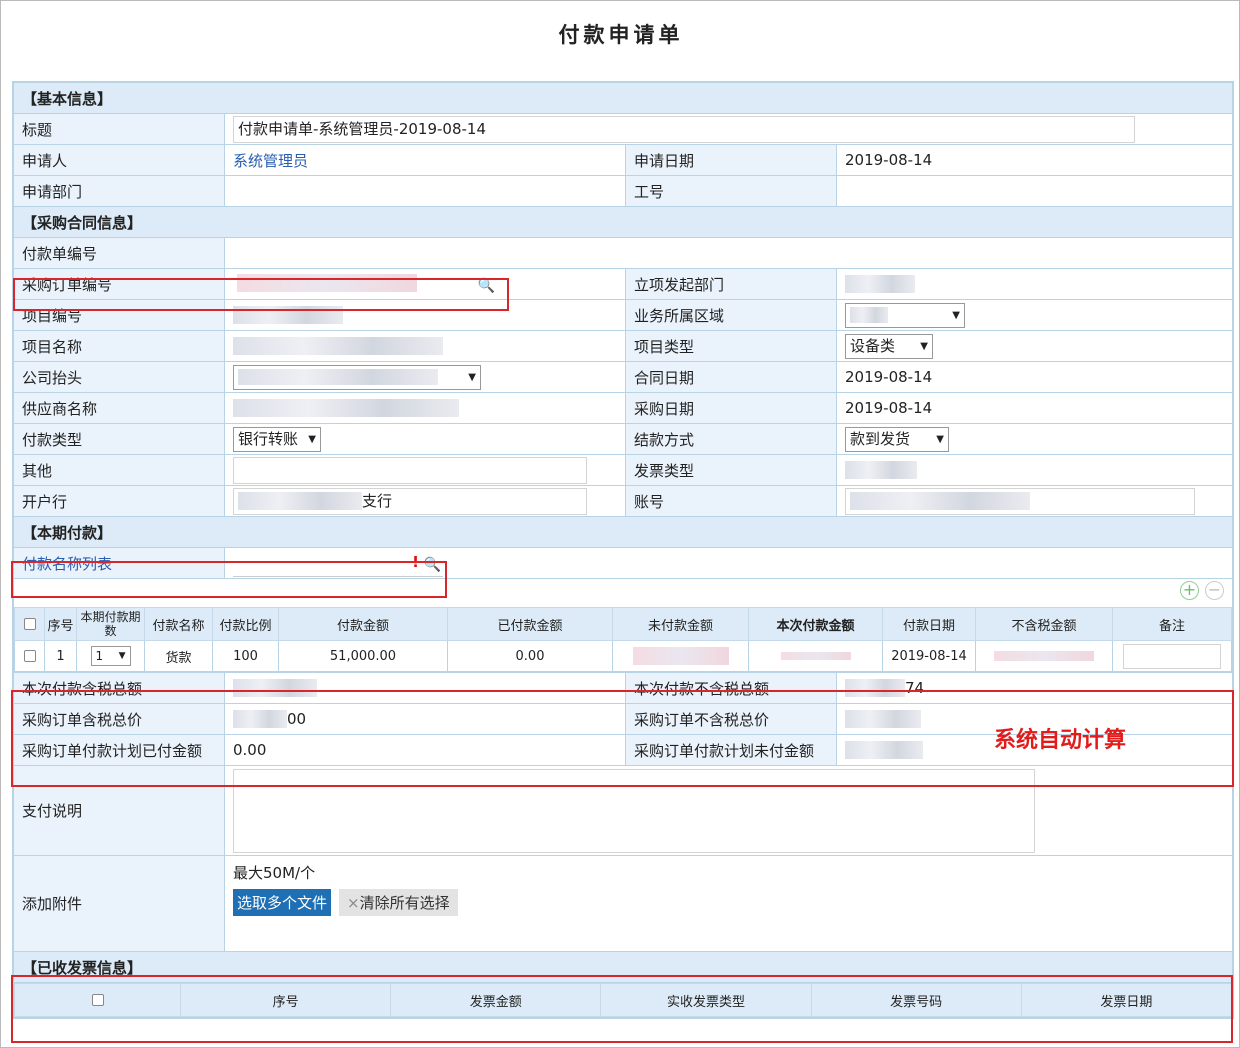  Describe the element at coordinates (277, 439) in the screenshot. I see `pay-type-select: 银行转账 ▼` at that location.